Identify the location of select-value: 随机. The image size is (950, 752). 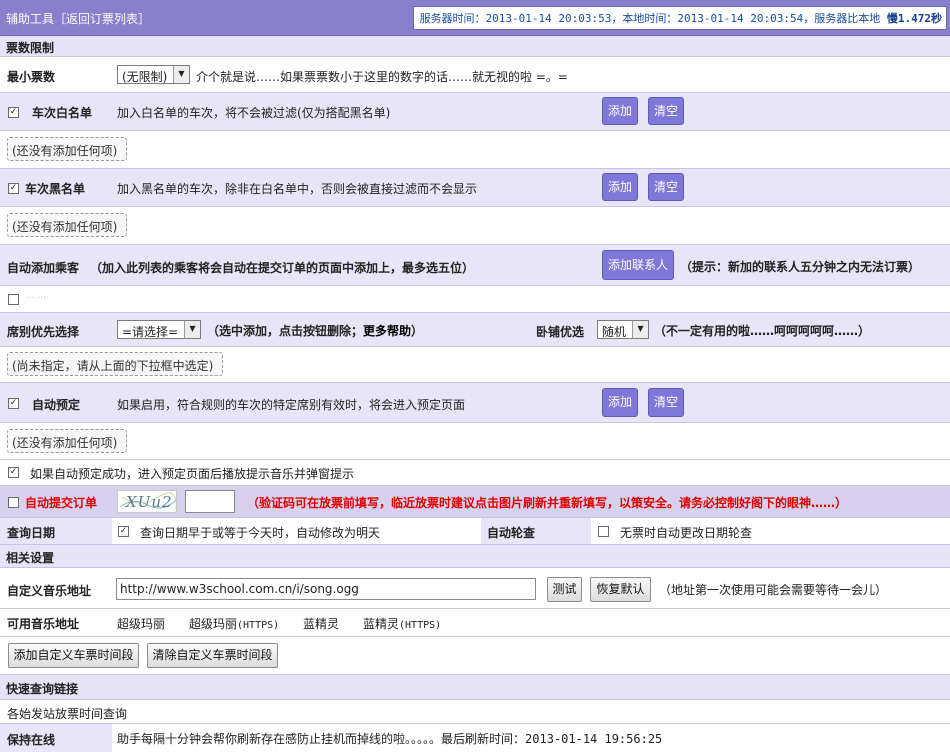
(614, 332).